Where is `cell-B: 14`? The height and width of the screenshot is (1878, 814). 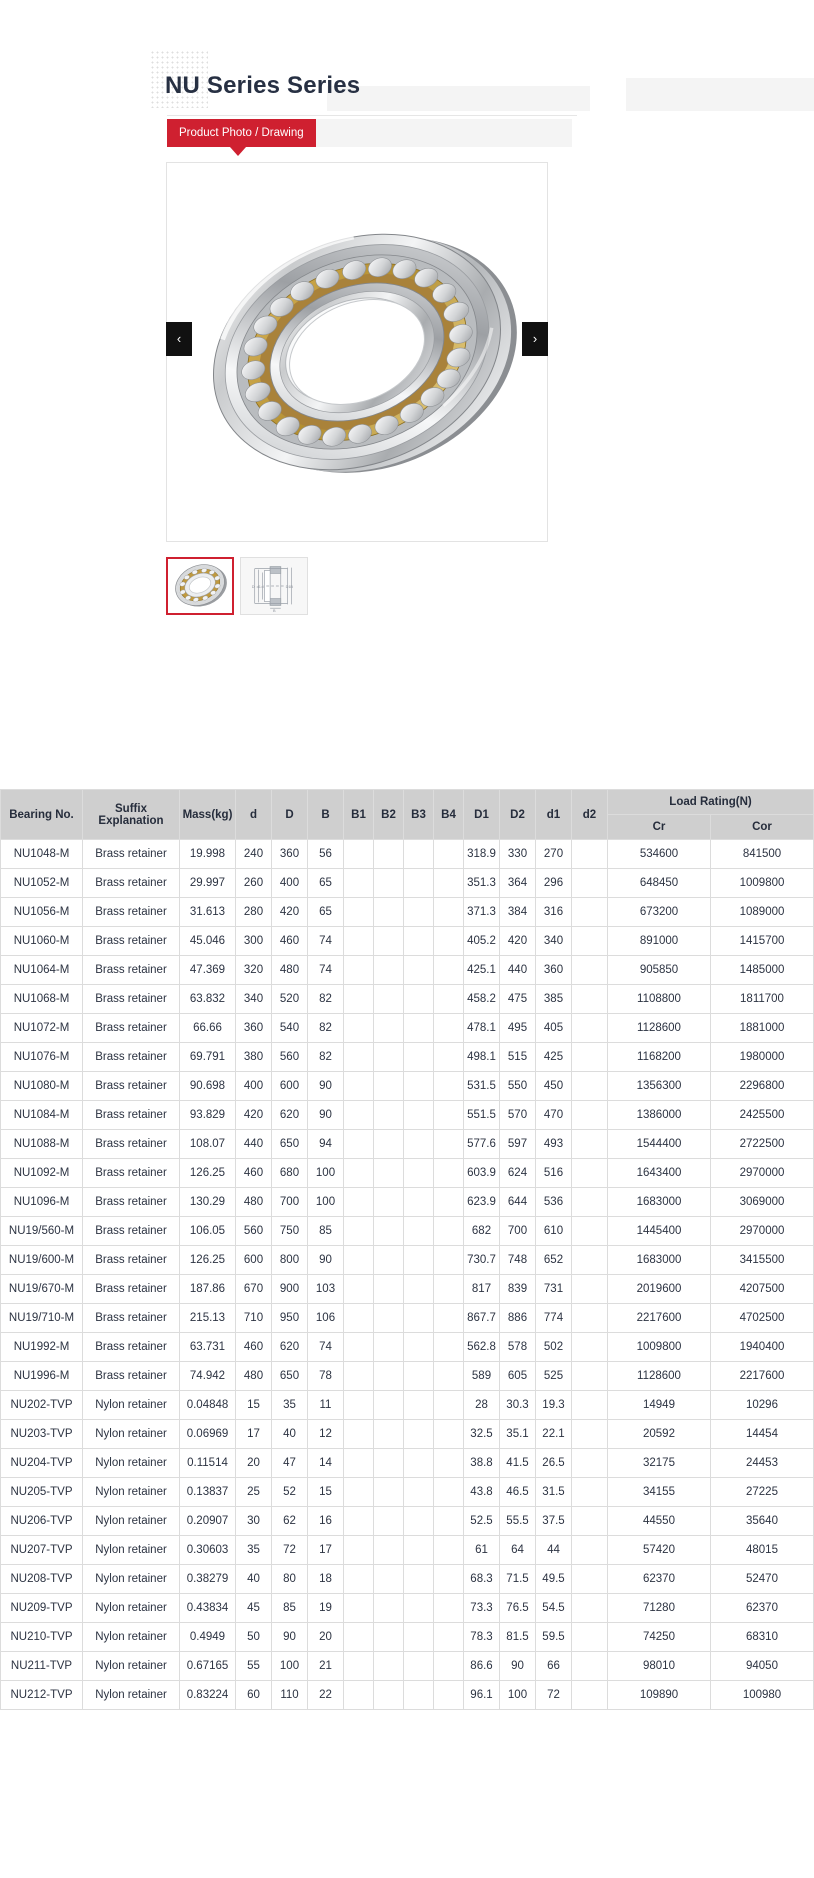 cell-B: 14 is located at coordinates (325, 1463).